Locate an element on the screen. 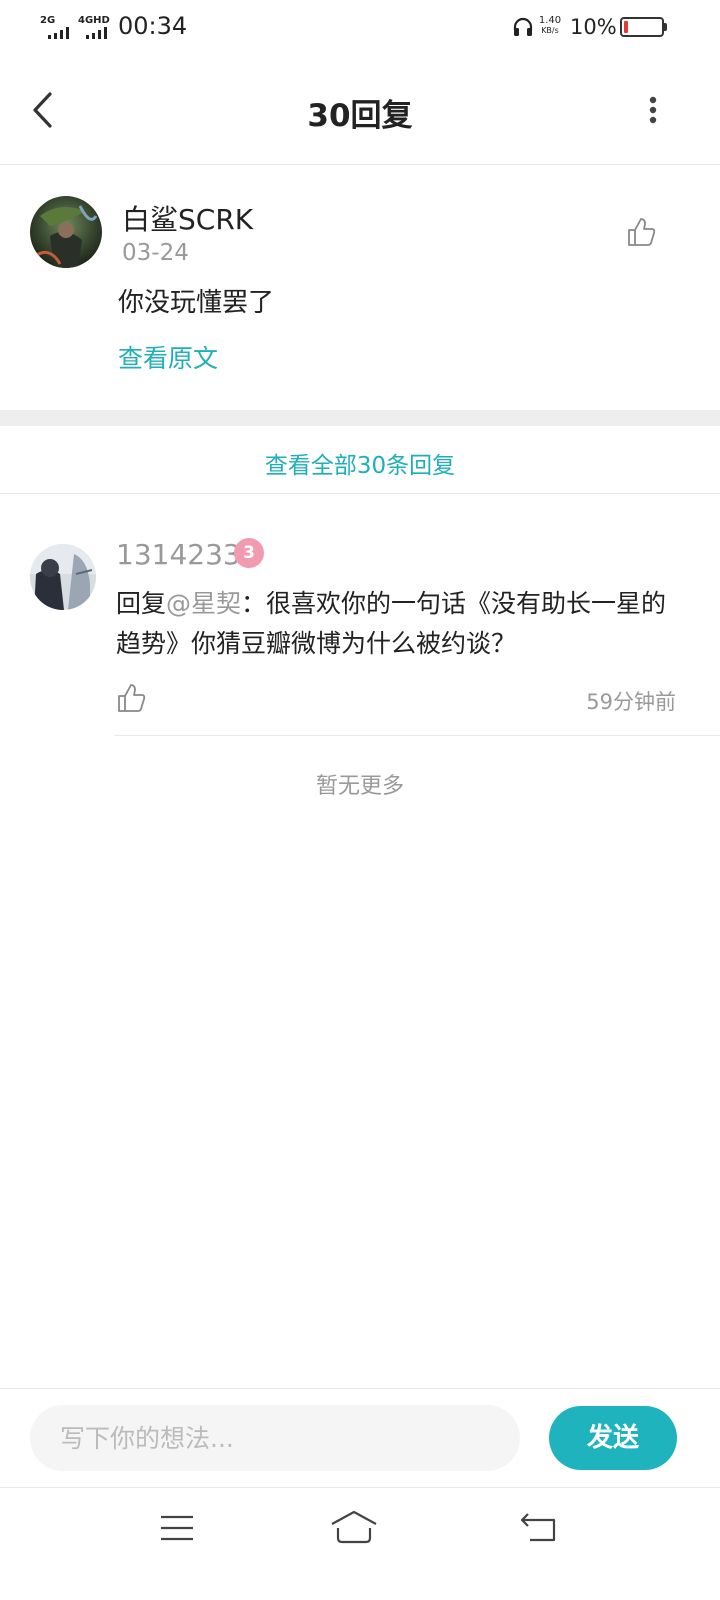  net-speed: 1.40 KB/s is located at coordinates (550, 26).